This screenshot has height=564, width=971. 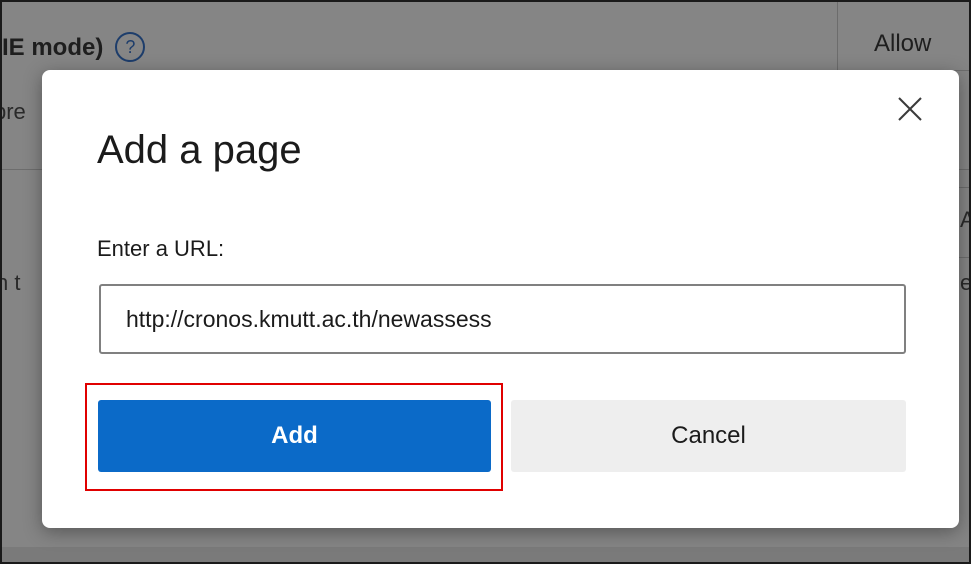 I want to click on close-button, so click(x=911, y=110).